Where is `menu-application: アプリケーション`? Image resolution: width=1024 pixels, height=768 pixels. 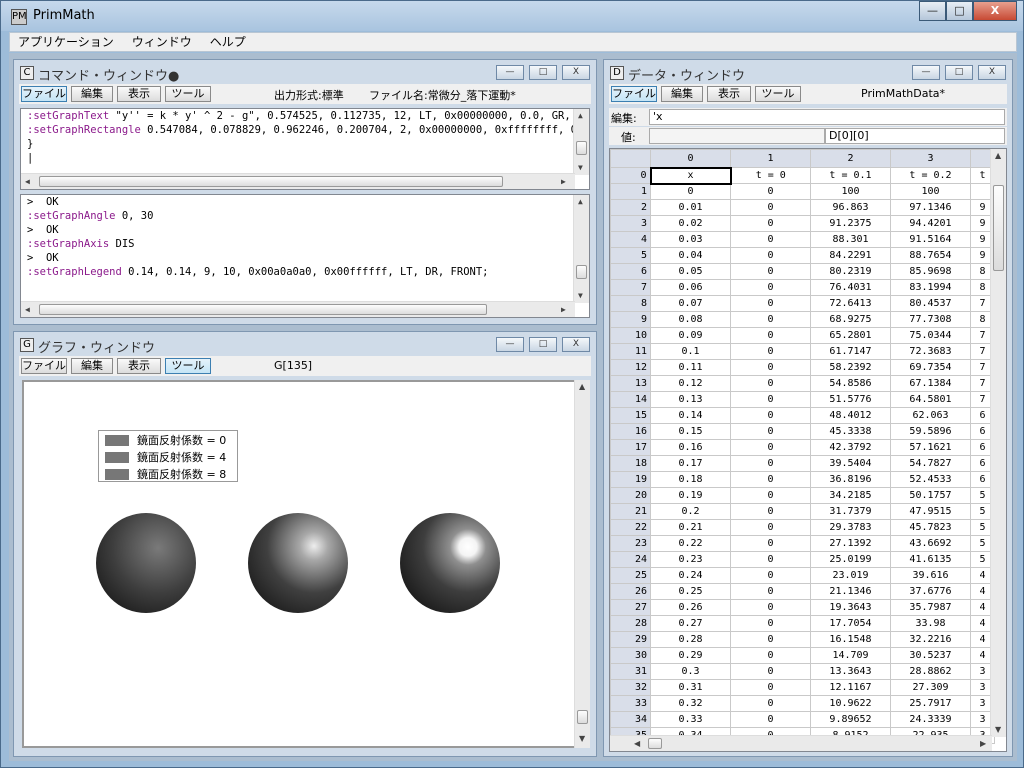 menu-application: アプリケーション is located at coordinates (67, 42).